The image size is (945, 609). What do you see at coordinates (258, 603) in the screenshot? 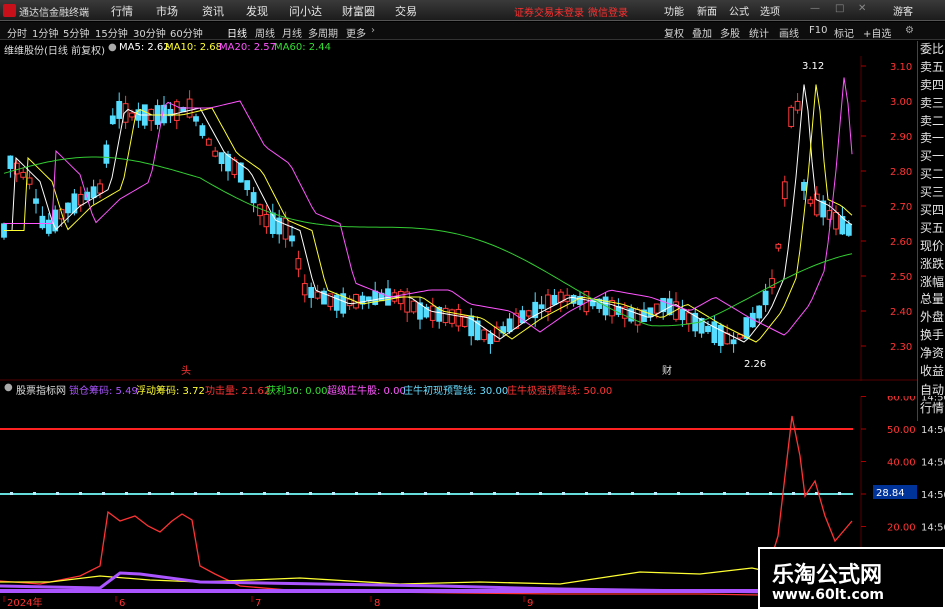
I see `time-axis-label: 7` at bounding box center [258, 603].